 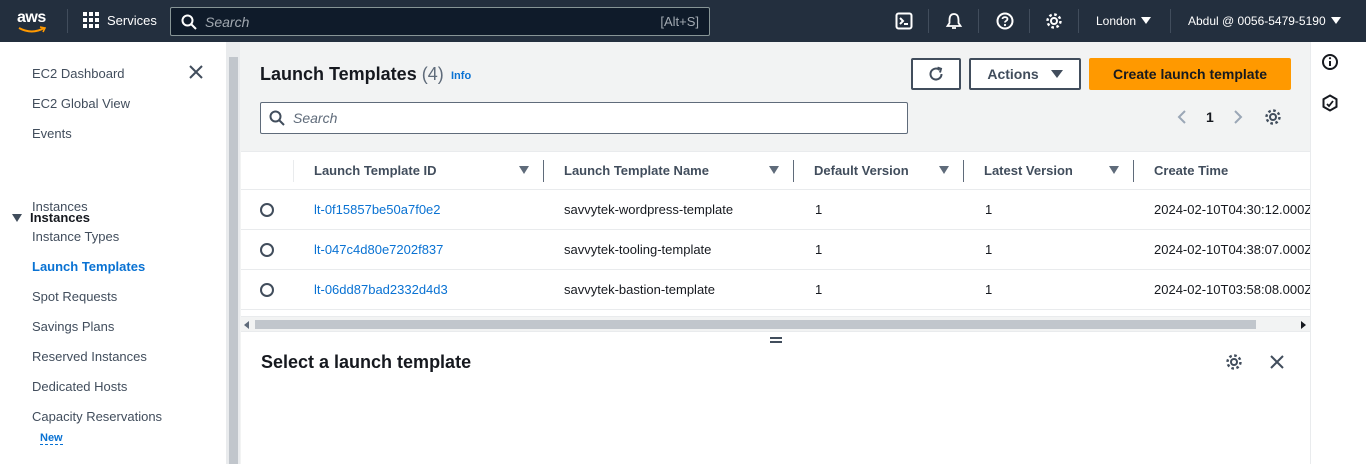 What do you see at coordinates (1303, 325) in the screenshot?
I see `scroll-right-arrow-icon` at bounding box center [1303, 325].